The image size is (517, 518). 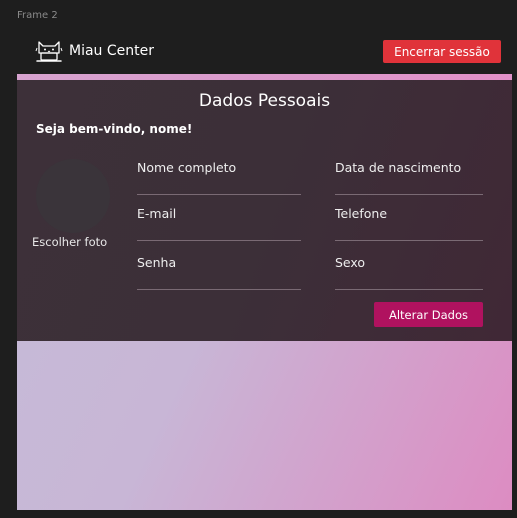 What do you see at coordinates (111, 51) in the screenshot?
I see `app-title: Miau Center` at bounding box center [111, 51].